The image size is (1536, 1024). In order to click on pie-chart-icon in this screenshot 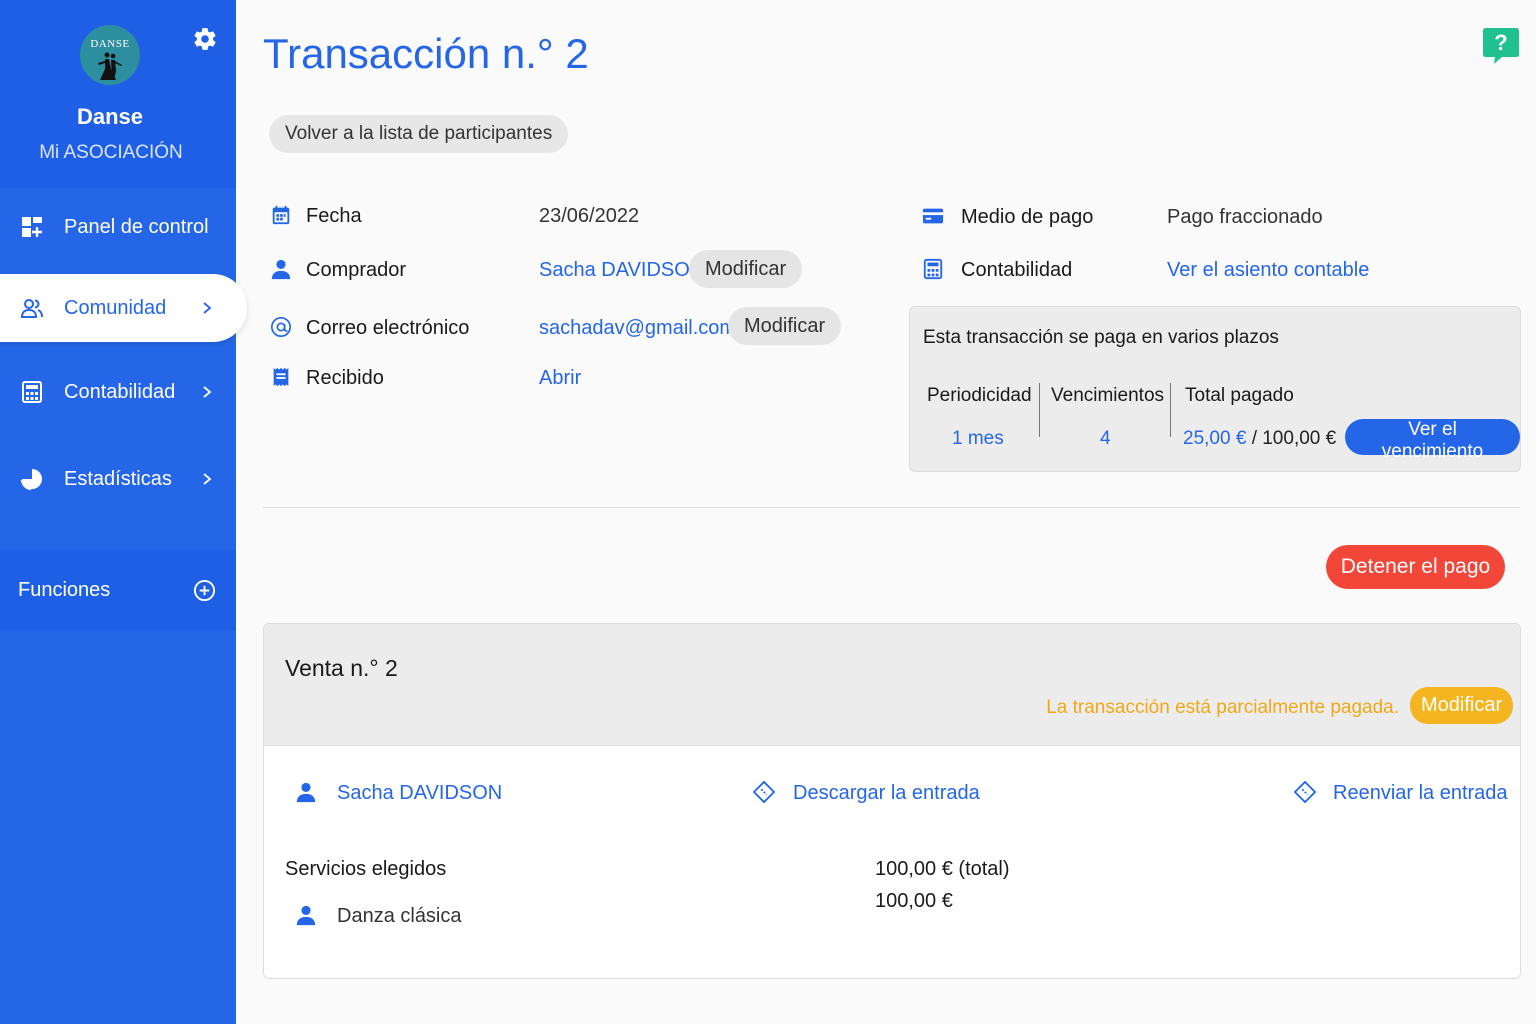, I will do `click(31, 480)`.